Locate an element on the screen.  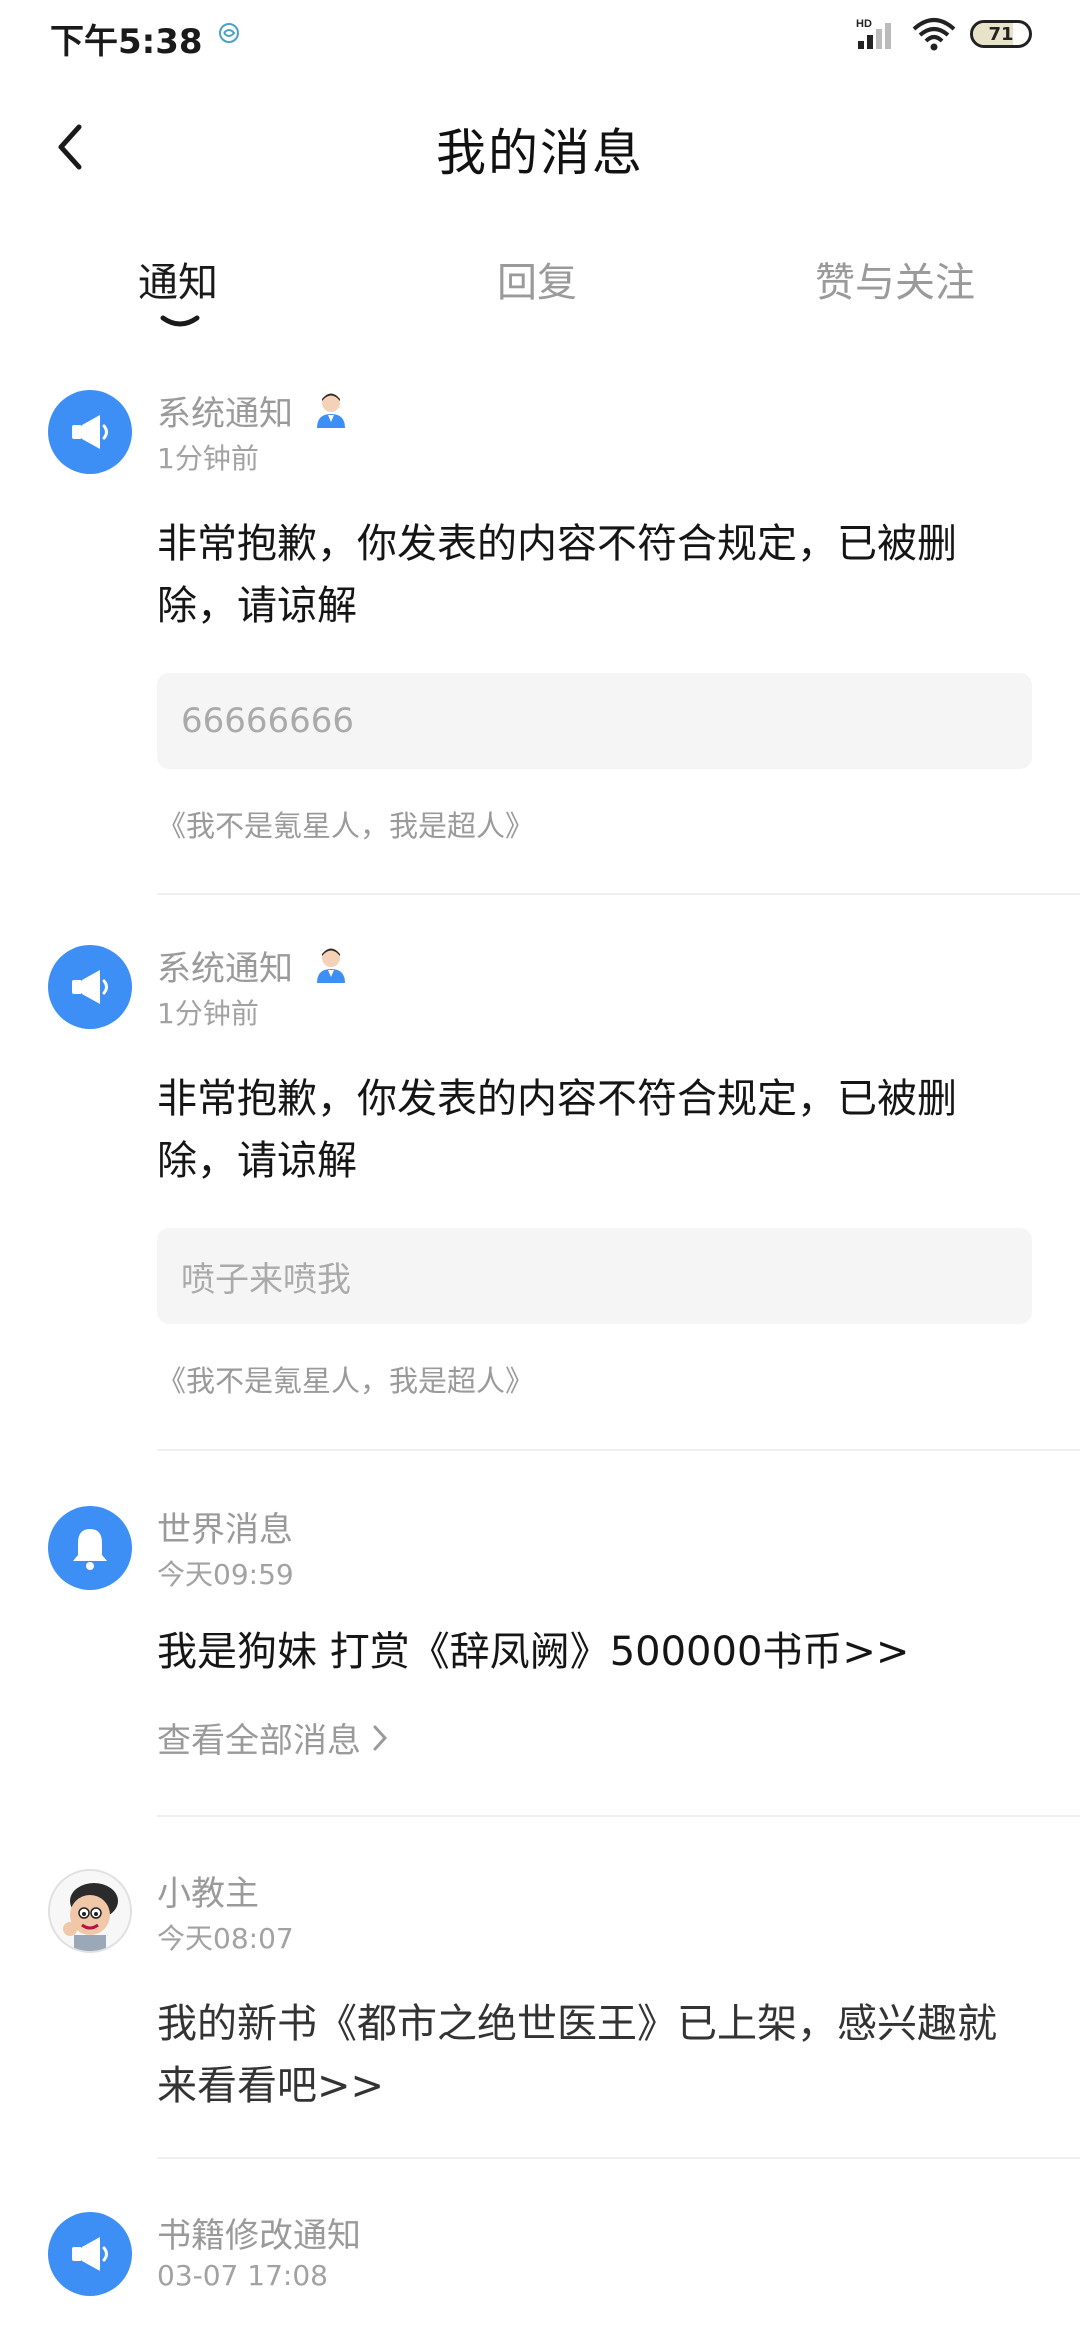
sender-name: 世界消息 is located at coordinates (225, 1529).